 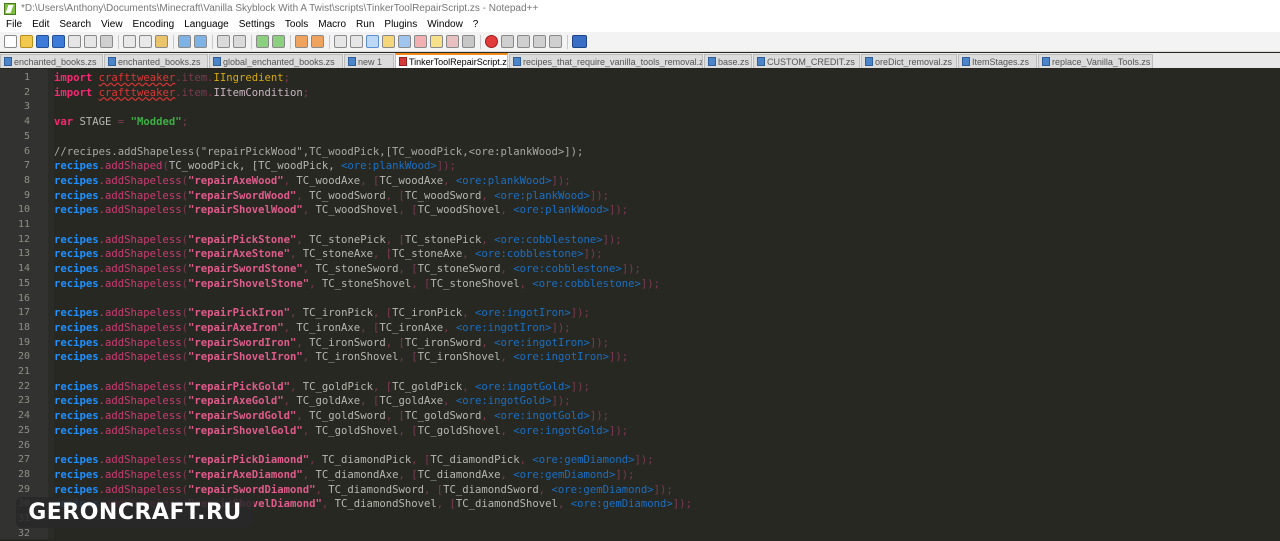 What do you see at coordinates (15, 313) in the screenshot?
I see `line-number: 17` at bounding box center [15, 313].